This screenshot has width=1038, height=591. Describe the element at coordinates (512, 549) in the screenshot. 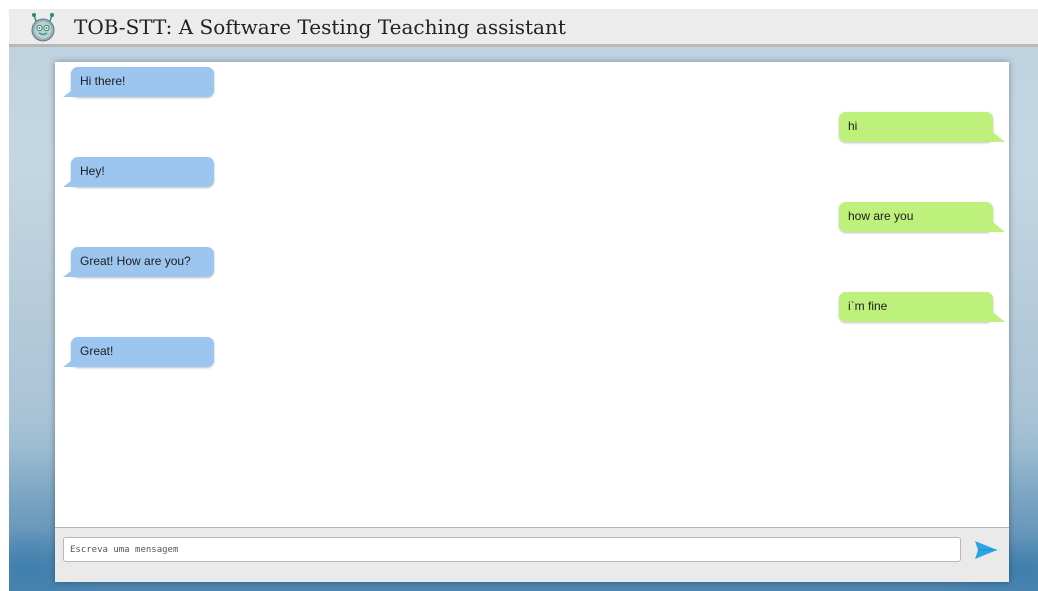

I see `message-input` at that location.